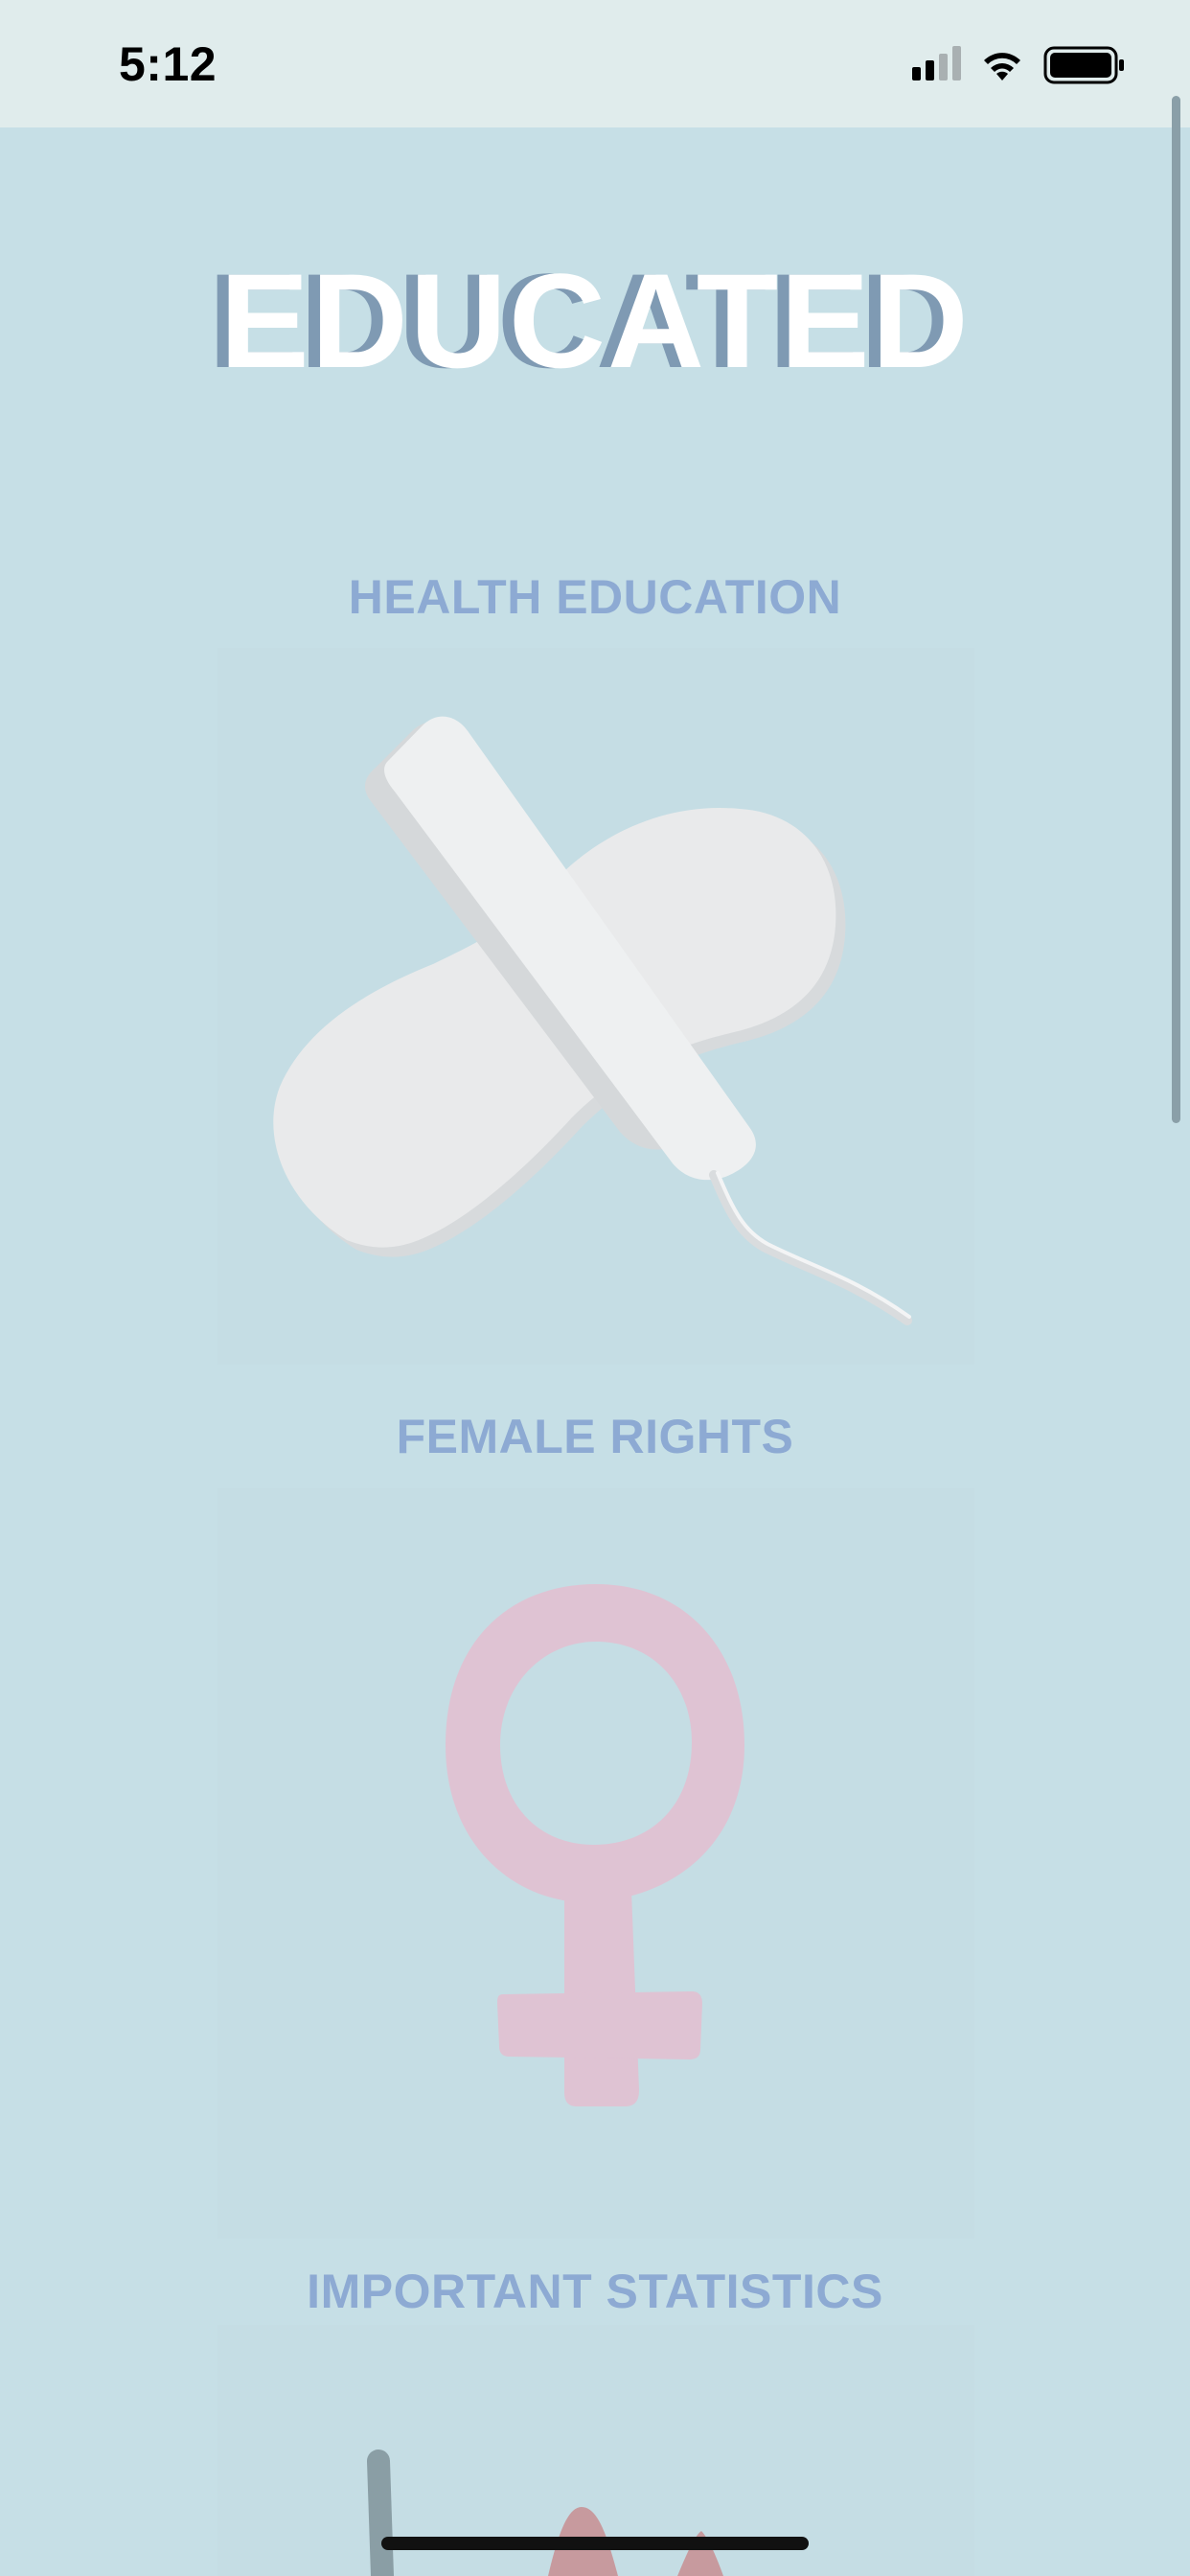 Image resolution: width=1190 pixels, height=2576 pixels. Describe the element at coordinates (592, 1020) in the screenshot. I see `tampon-pad-icon` at that location.